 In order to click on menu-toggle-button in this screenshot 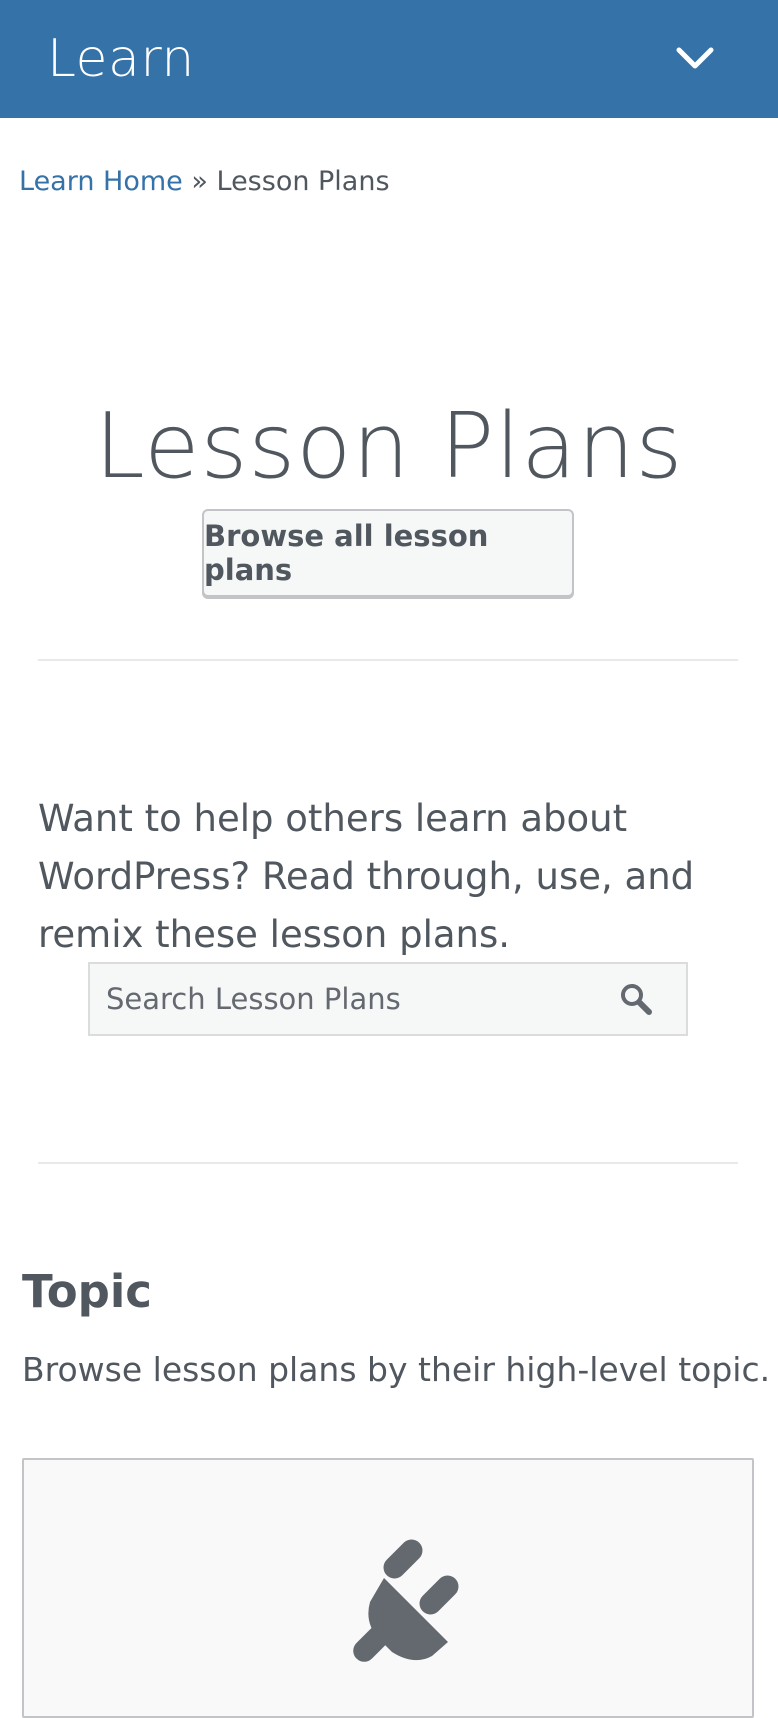, I will do `click(695, 59)`.